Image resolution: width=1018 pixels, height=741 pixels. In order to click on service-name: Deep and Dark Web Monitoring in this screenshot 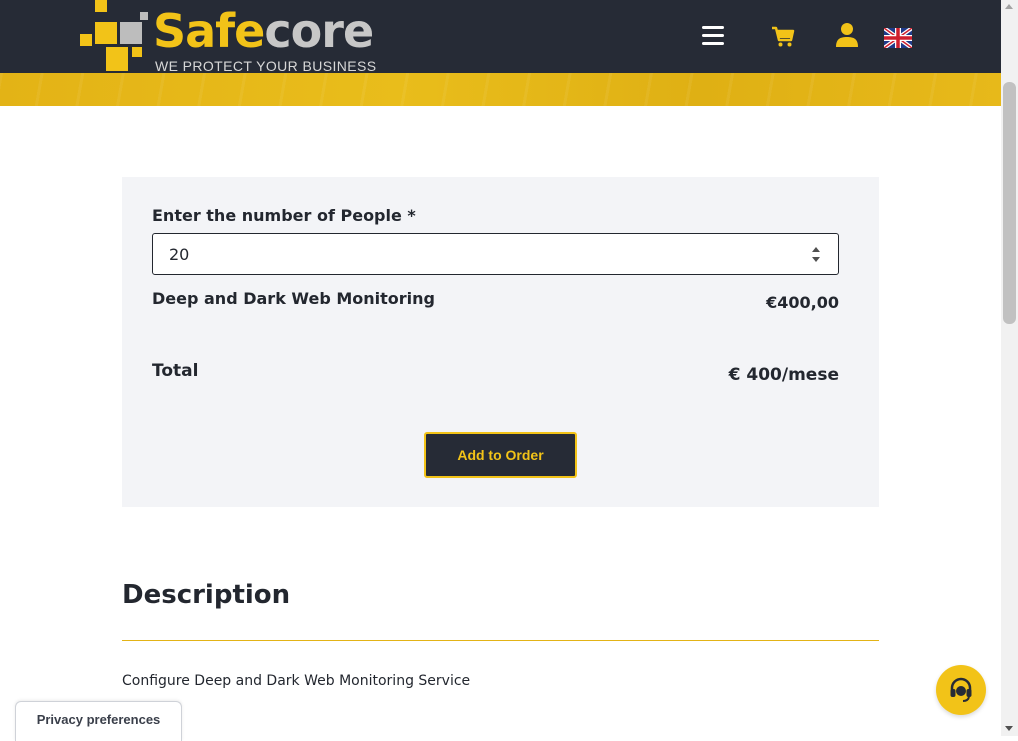, I will do `click(293, 298)`.